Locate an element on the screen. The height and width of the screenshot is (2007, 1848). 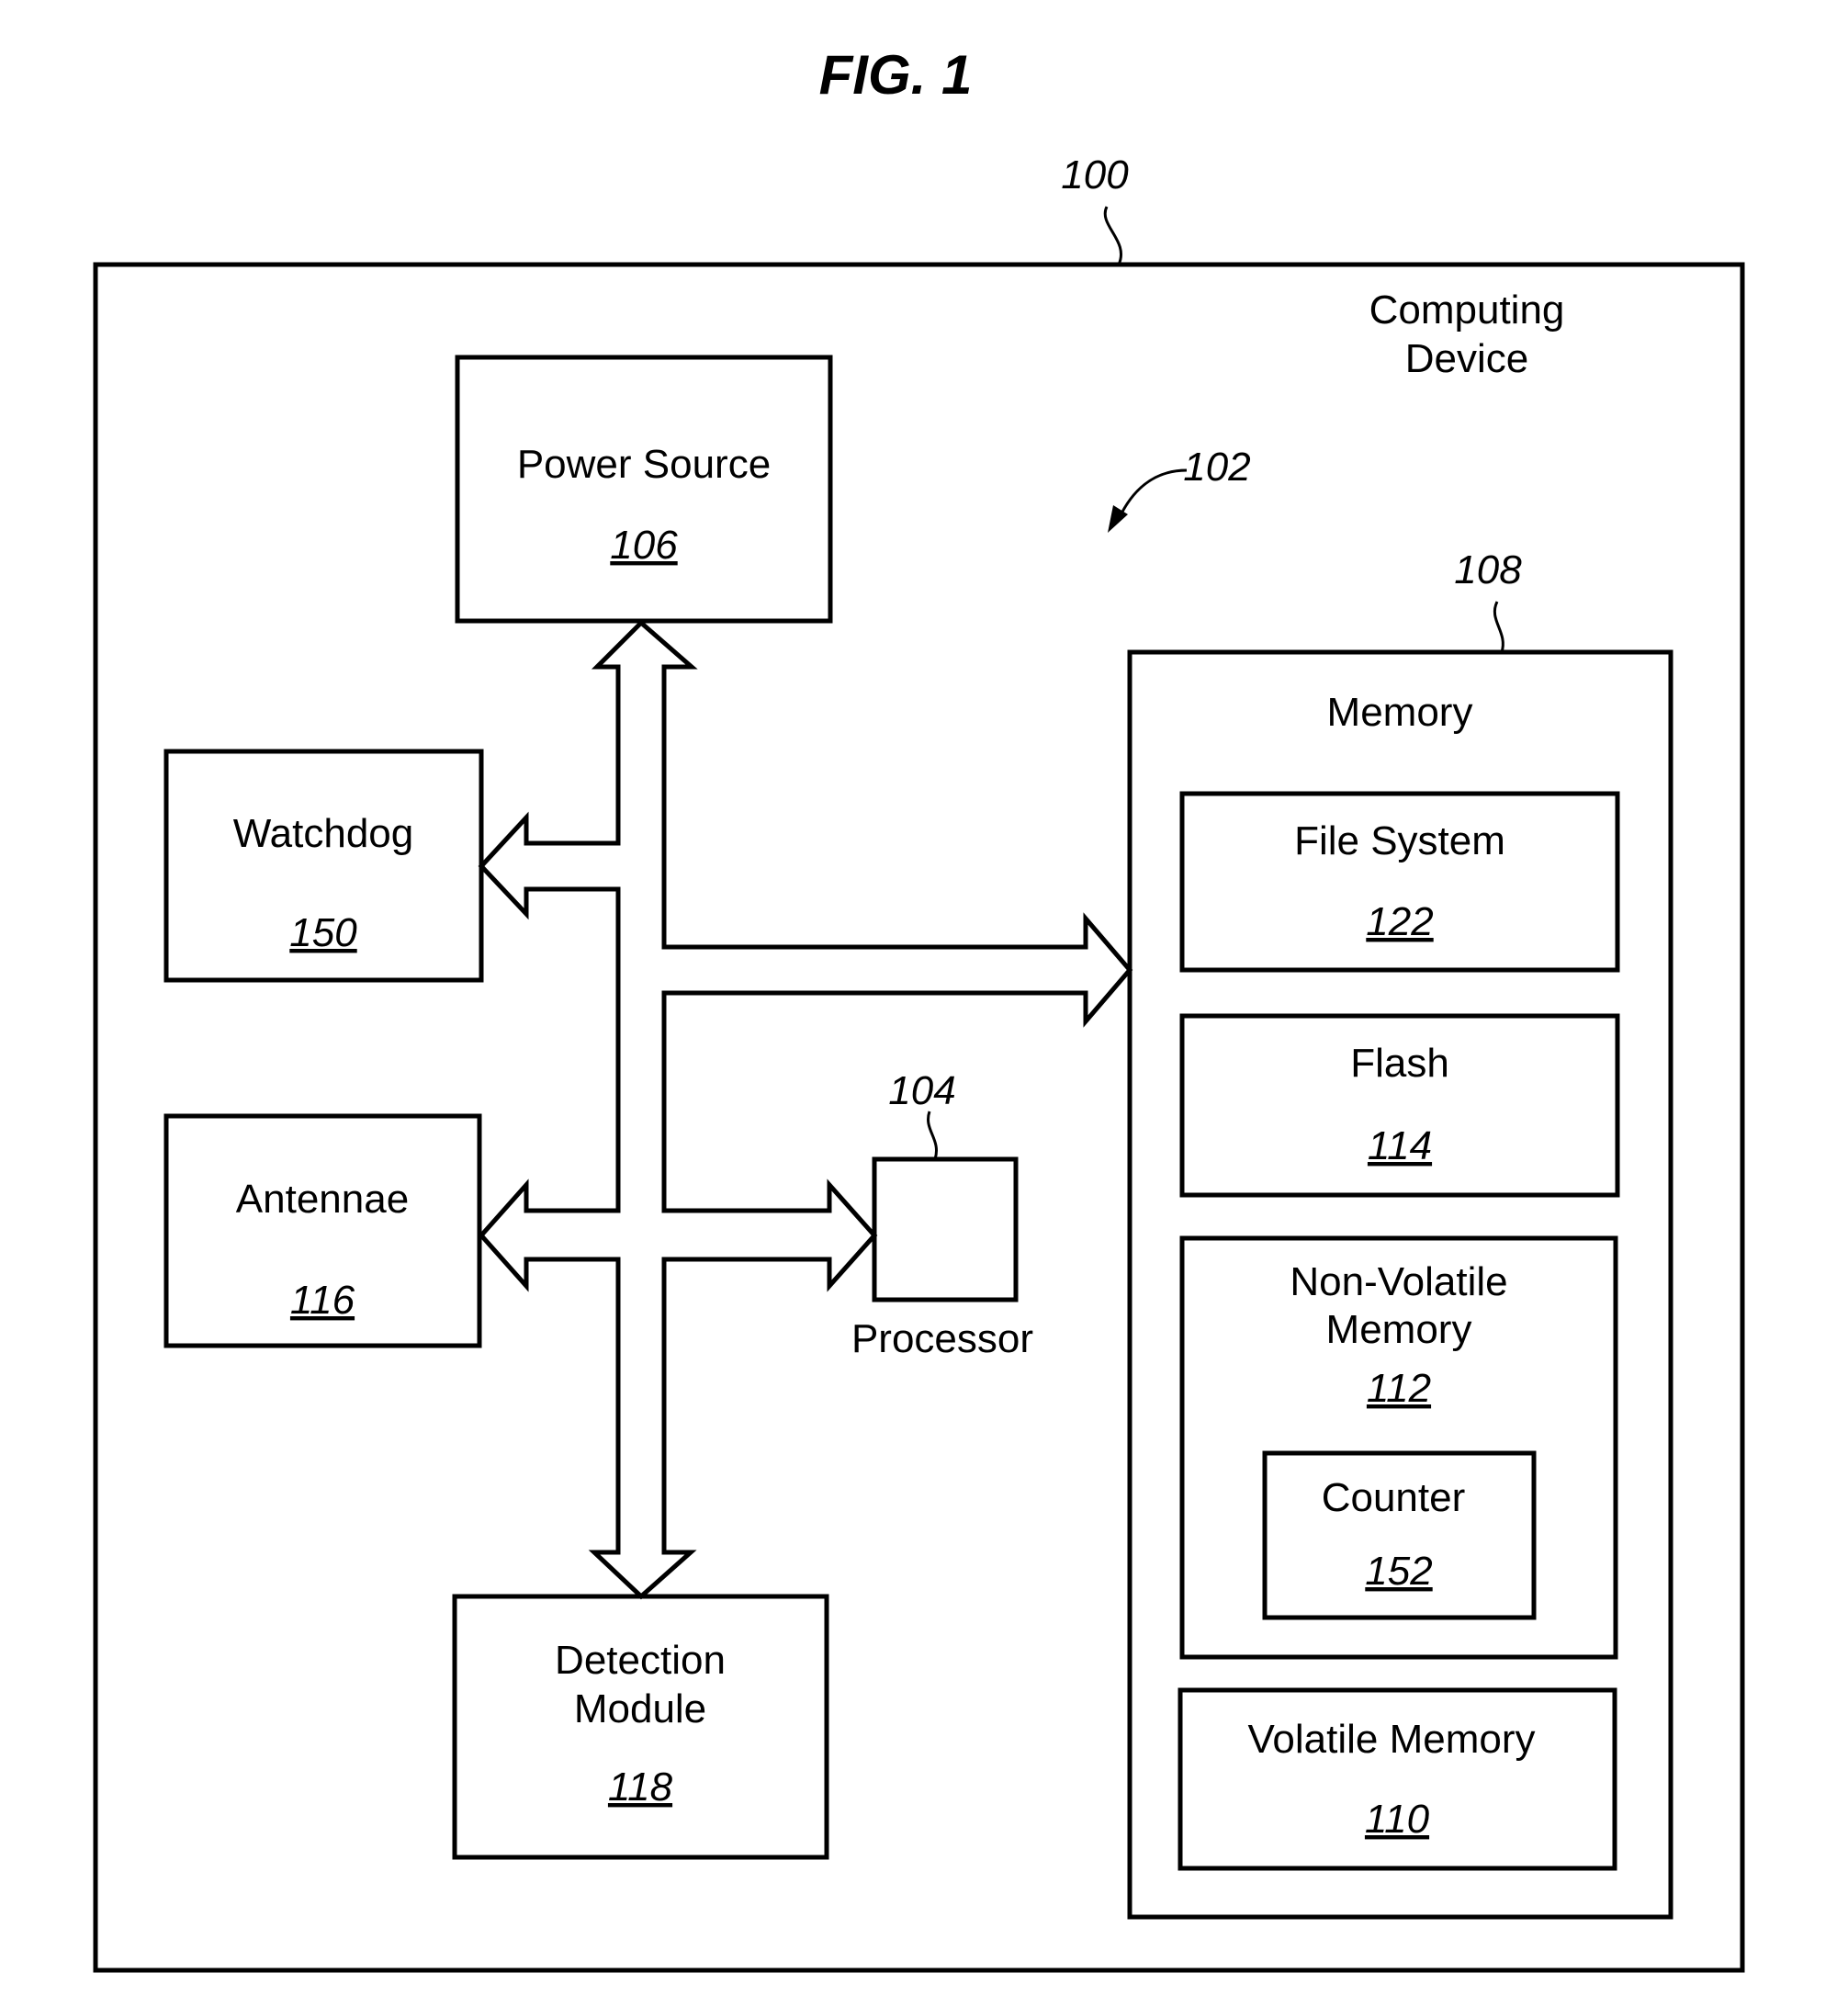
memory-ref-leader is located at coordinates (1498, 627).